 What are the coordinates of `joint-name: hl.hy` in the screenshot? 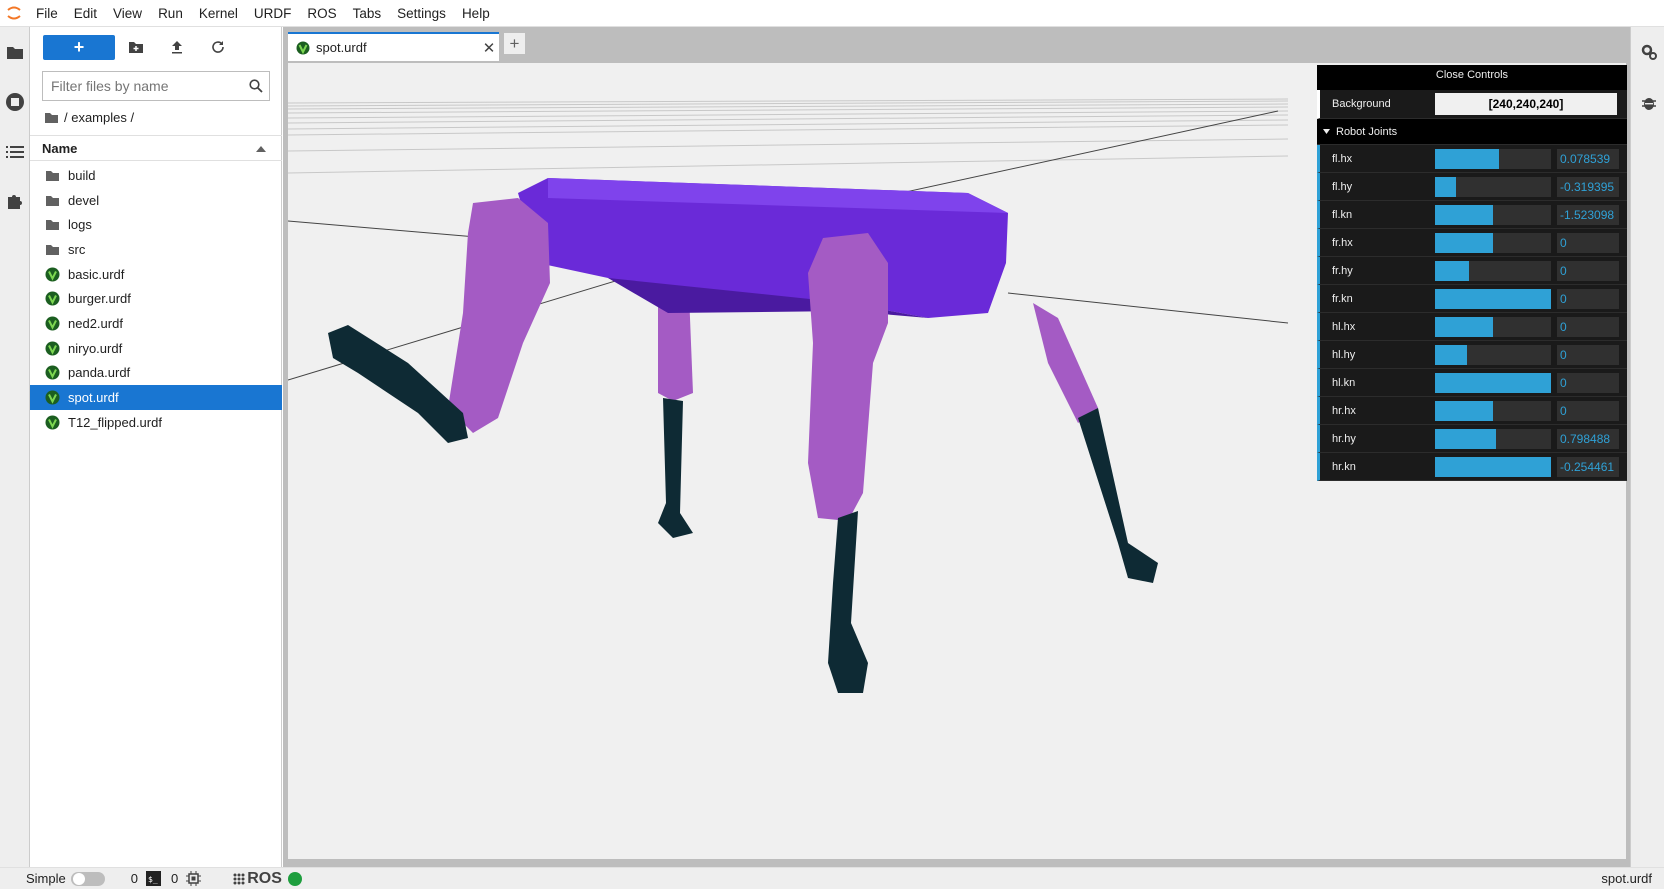 It's located at (1344, 354).